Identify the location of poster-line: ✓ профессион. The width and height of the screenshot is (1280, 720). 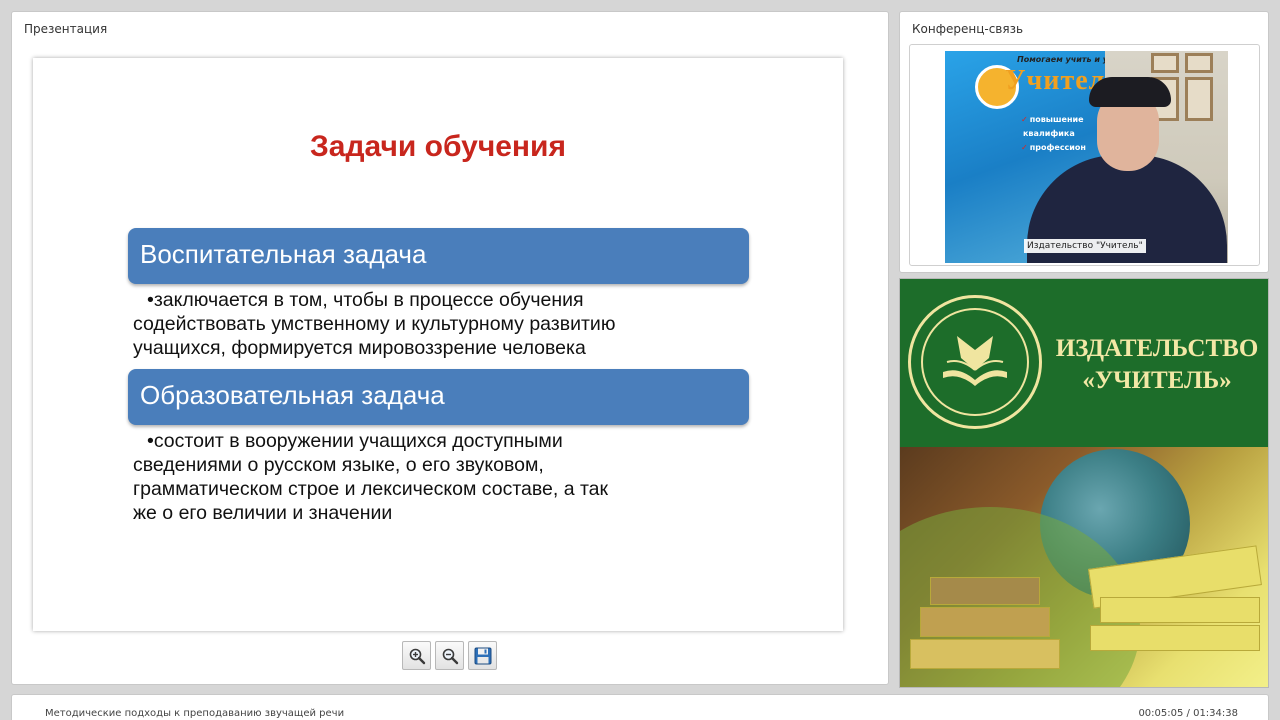
(1053, 147).